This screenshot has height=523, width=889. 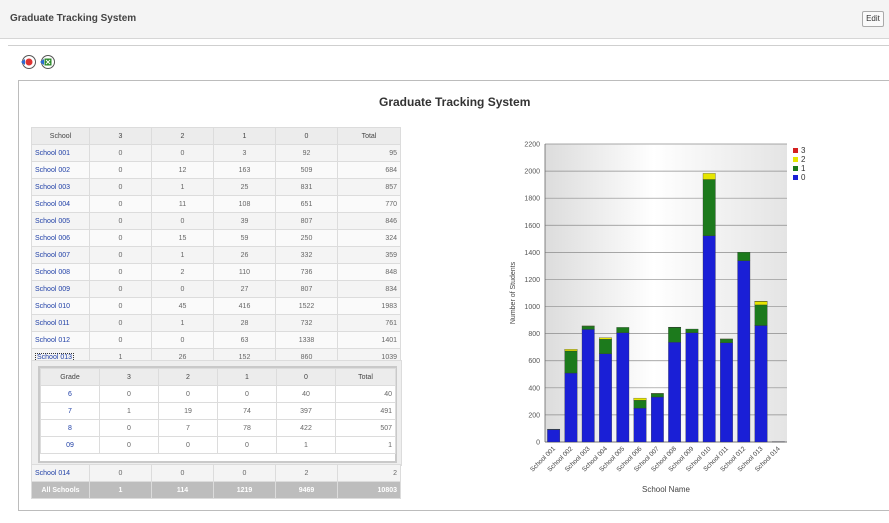 I want to click on cell-1: 25, so click(x=244, y=187).